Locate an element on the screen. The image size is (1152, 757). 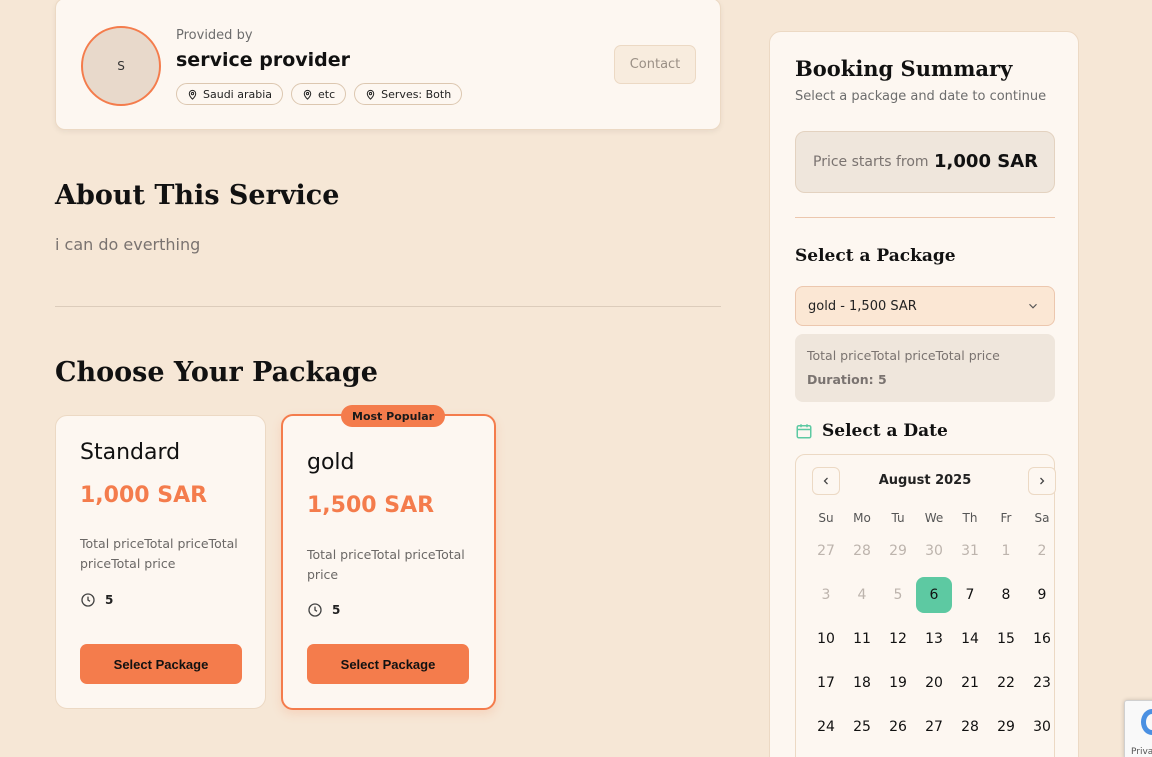
calendar-day-selected: 6 is located at coordinates (934, 595).